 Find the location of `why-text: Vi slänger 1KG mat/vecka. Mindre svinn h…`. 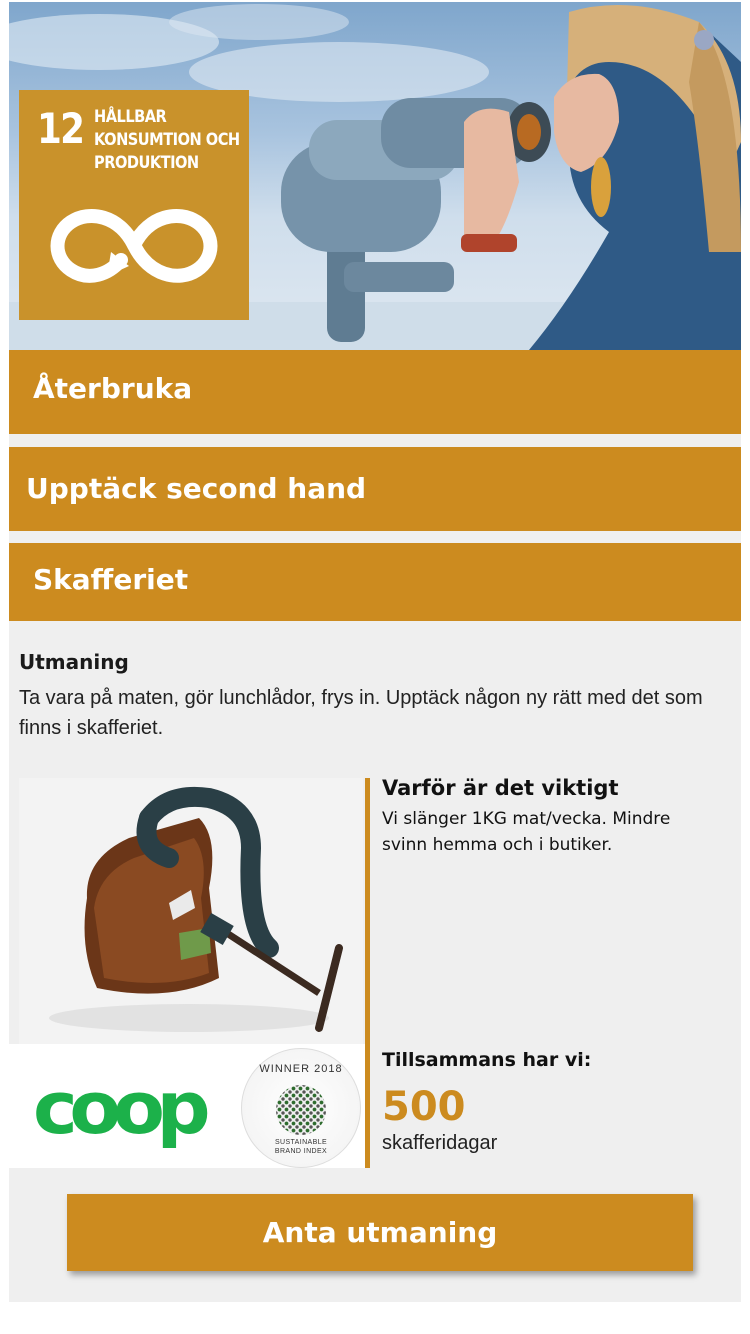

why-text: Vi slänger 1KG mat/vecka. Mindre svinn h… is located at coordinates (526, 832).